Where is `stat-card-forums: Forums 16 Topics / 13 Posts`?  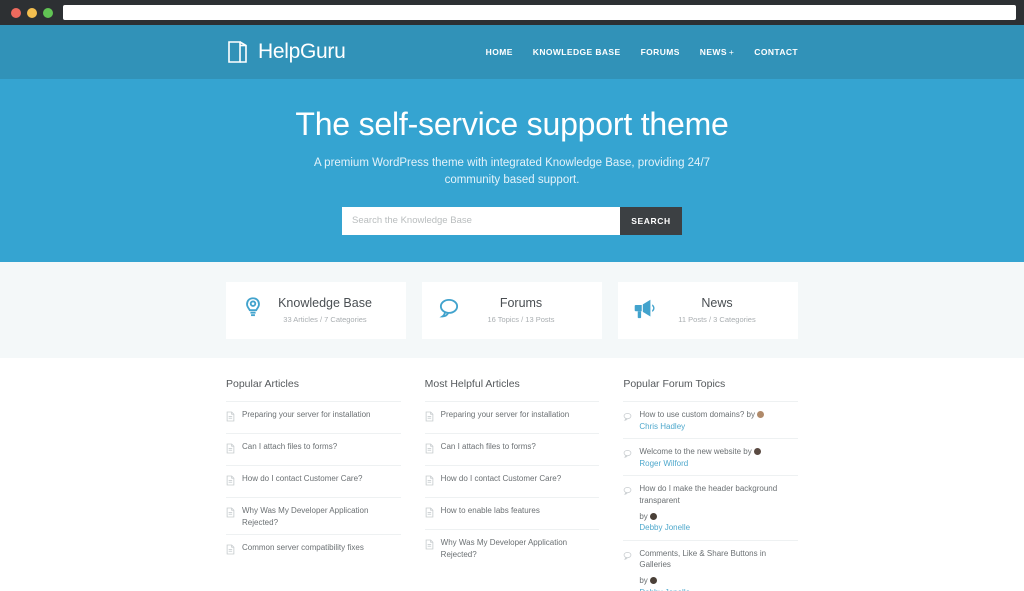 stat-card-forums: Forums 16 Topics / 13 Posts is located at coordinates (512, 310).